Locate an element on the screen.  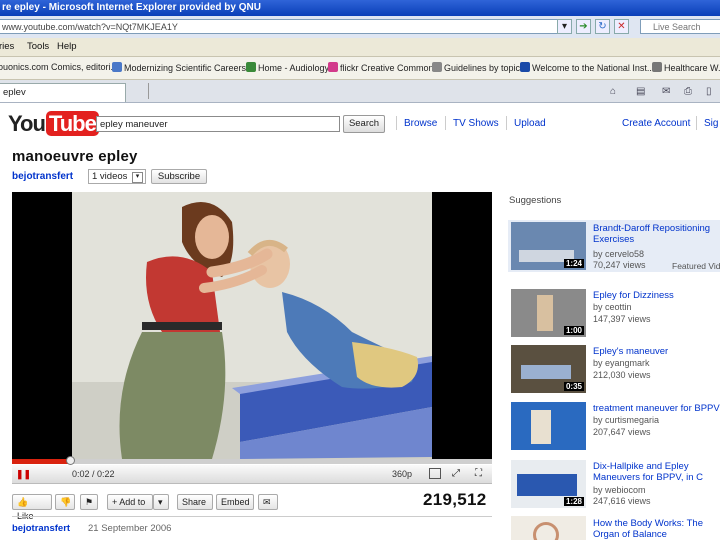
suggestion-title: Epley's maneuver is located at coordinates (656, 351).